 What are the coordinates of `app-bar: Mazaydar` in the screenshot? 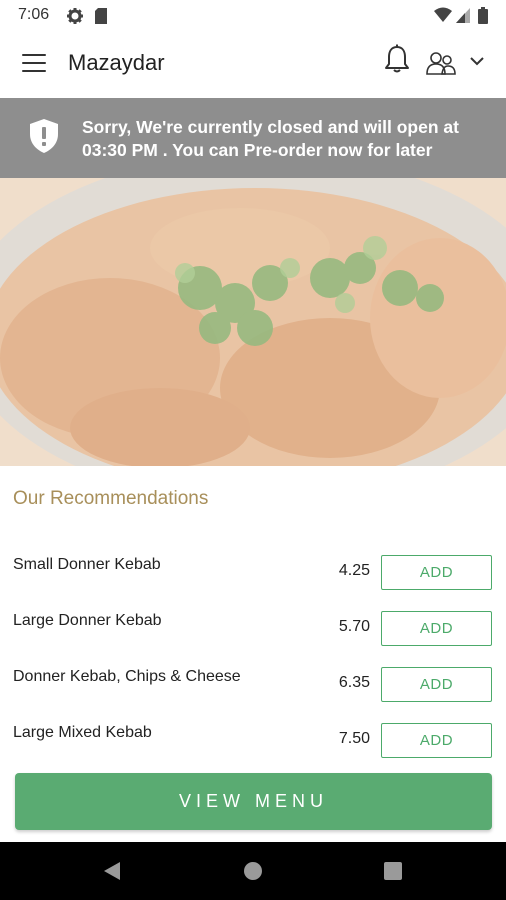 It's located at (253, 64).